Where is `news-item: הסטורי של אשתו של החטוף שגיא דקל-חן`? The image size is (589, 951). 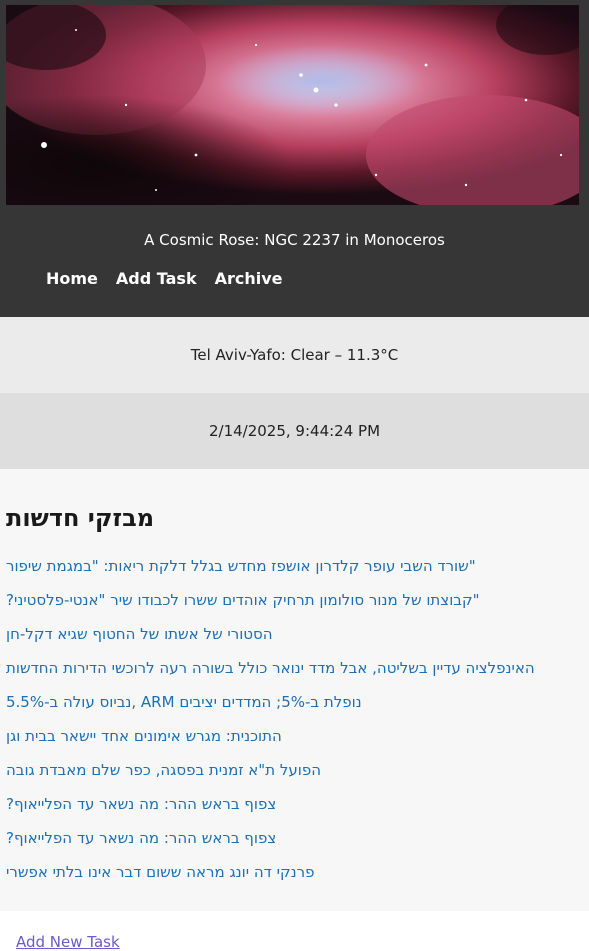 news-item: הסטורי של אשתו של החטוף שגיא דקל-חן is located at coordinates (294, 641).